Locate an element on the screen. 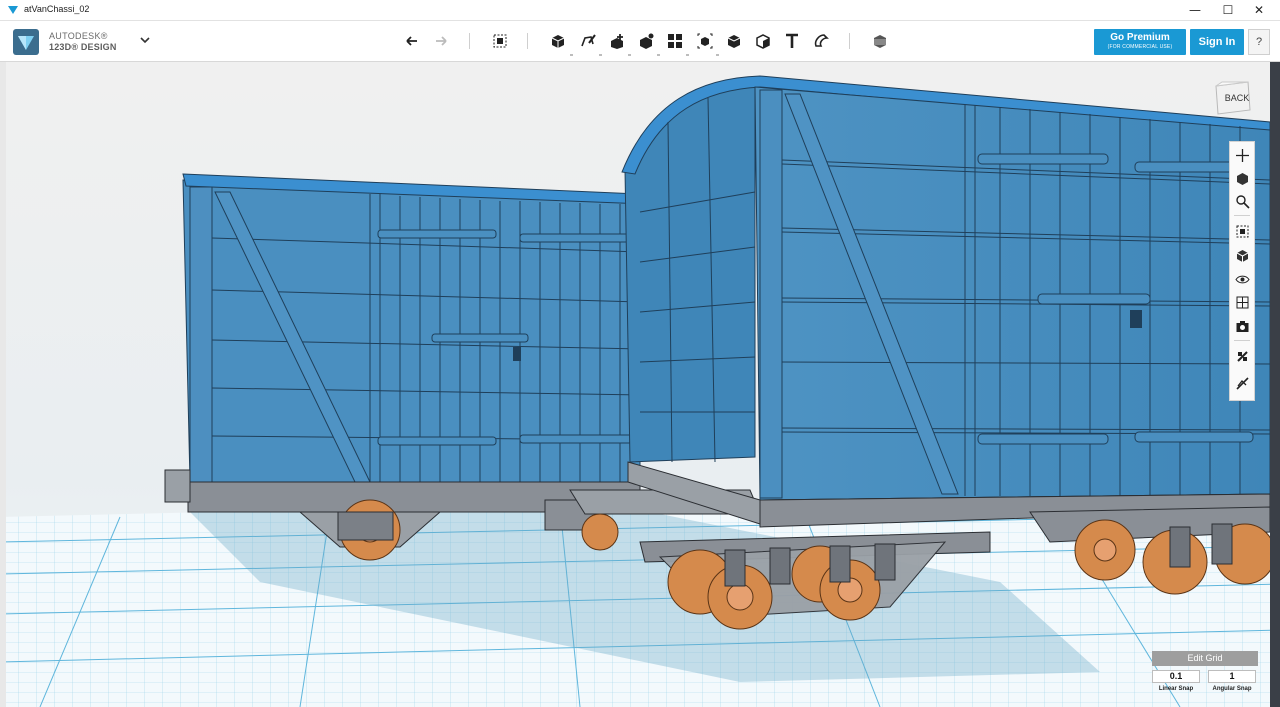 The height and width of the screenshot is (707, 1280). view-cube-icon is located at coordinates (1242, 255).